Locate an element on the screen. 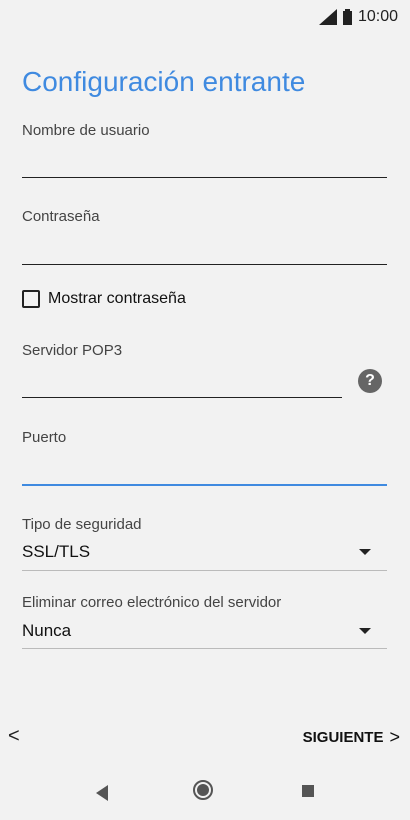 Image resolution: width=410 pixels, height=820 pixels. security-divider is located at coordinates (204, 570).